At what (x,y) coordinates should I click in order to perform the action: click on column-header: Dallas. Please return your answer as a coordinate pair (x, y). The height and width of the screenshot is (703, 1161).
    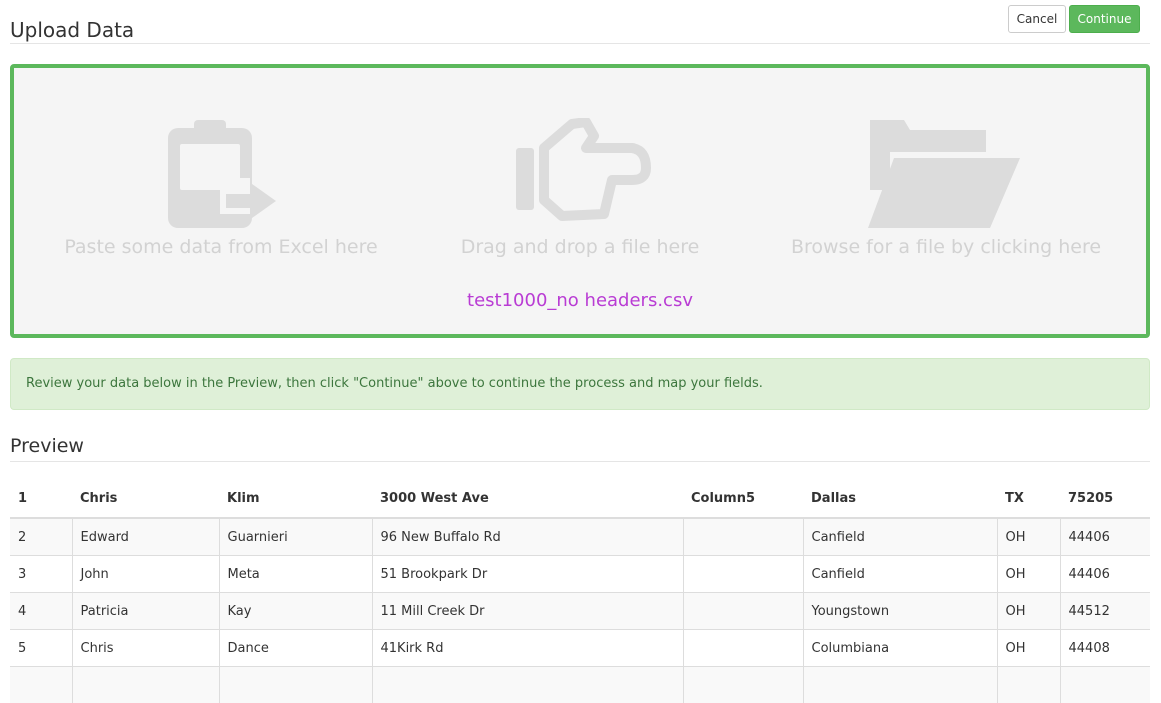
    Looking at the image, I should click on (900, 499).